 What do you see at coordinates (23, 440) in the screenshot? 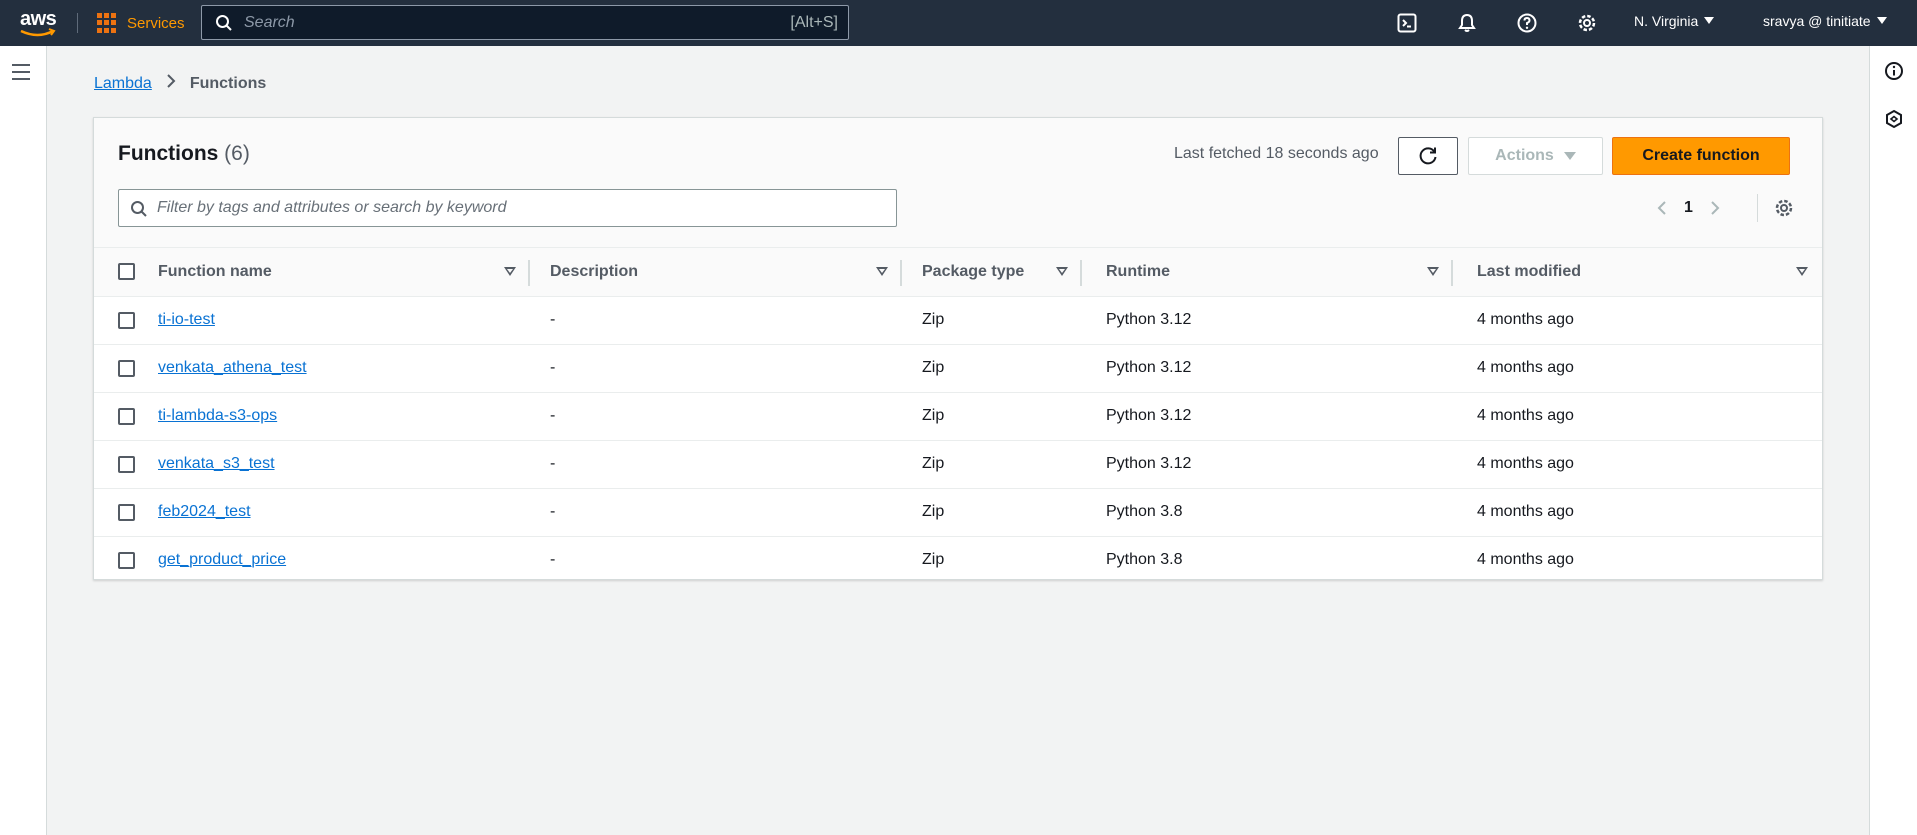
I see `side-navigation-rail` at bounding box center [23, 440].